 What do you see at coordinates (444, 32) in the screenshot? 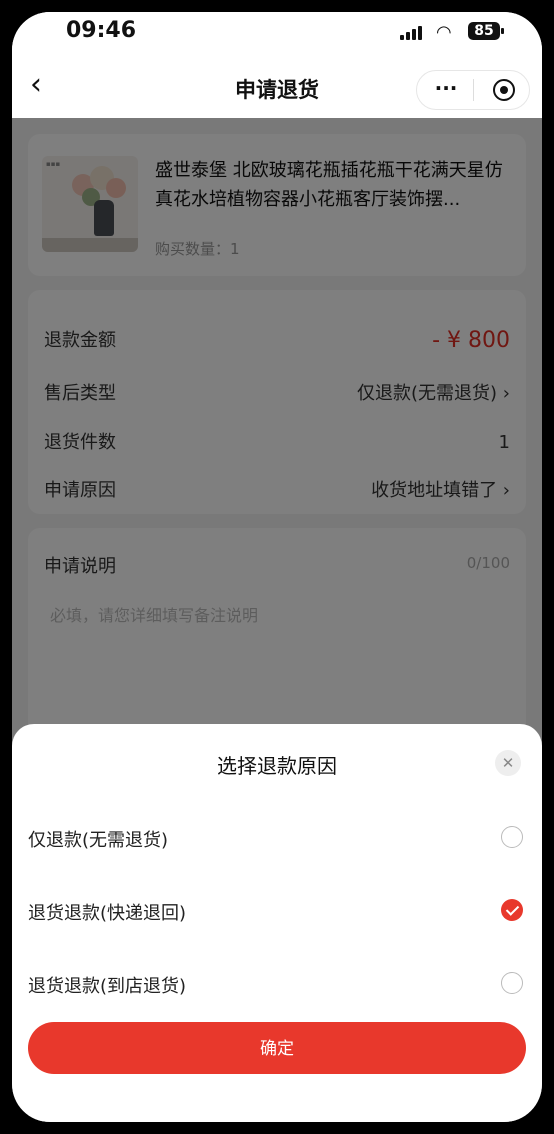
I see `wifi-icon: ◠` at bounding box center [444, 32].